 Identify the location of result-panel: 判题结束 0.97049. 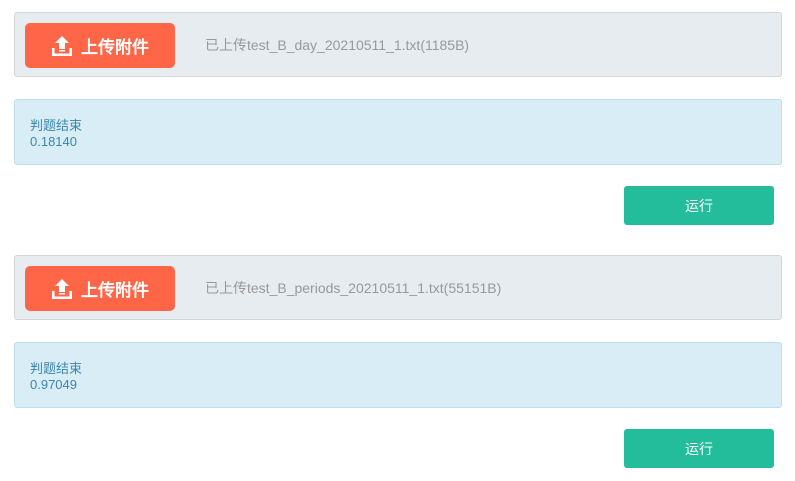
(398, 375).